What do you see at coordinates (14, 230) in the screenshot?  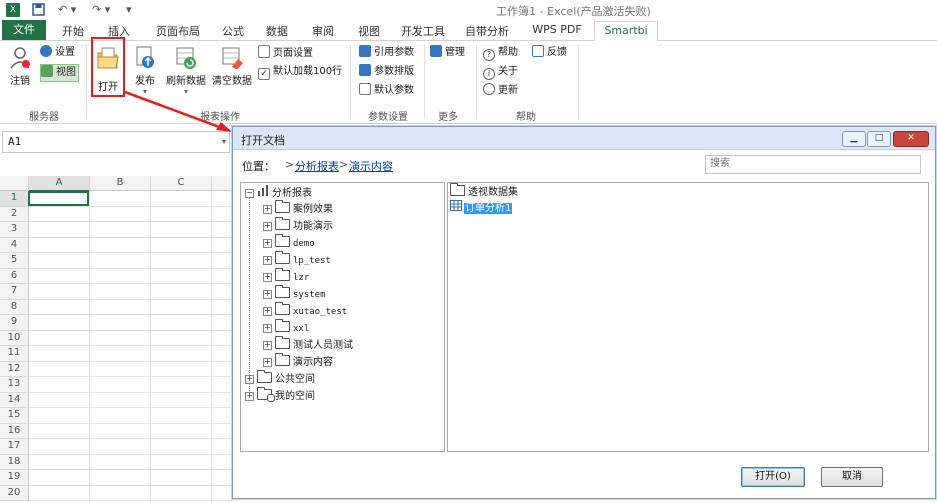 I see `row-header: 3` at bounding box center [14, 230].